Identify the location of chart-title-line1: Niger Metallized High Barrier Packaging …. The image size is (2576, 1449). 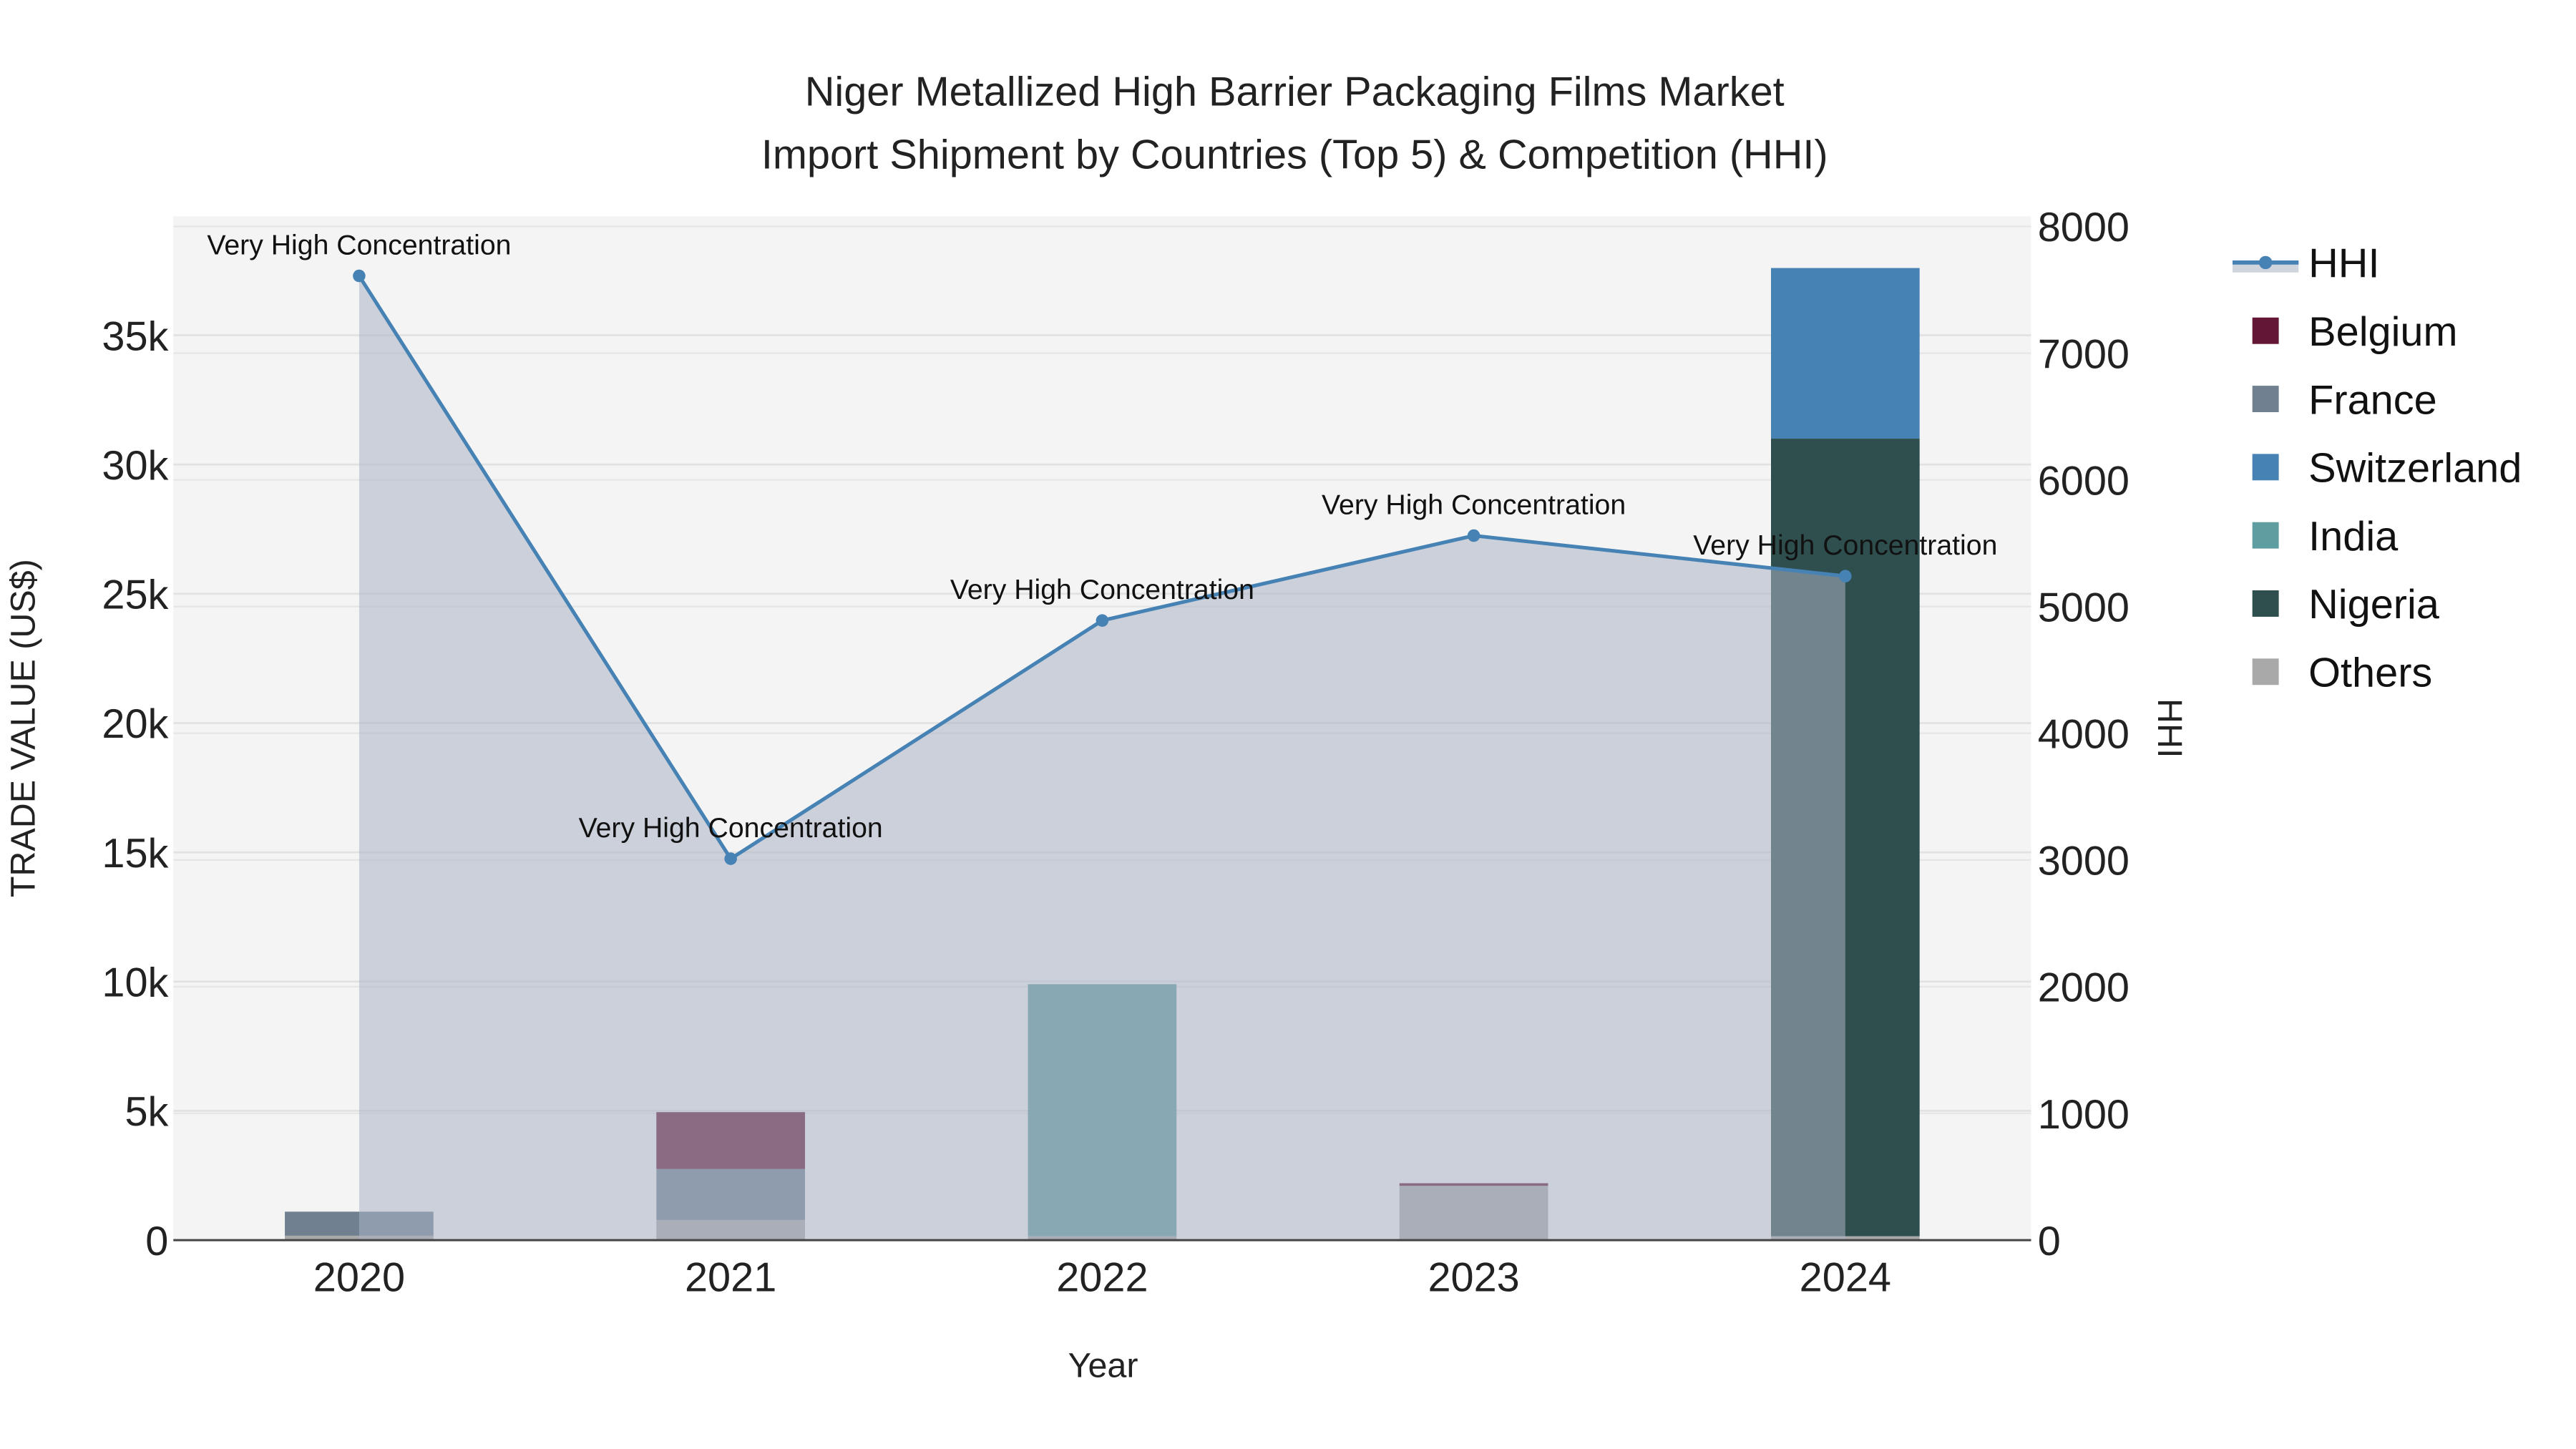
(1295, 92).